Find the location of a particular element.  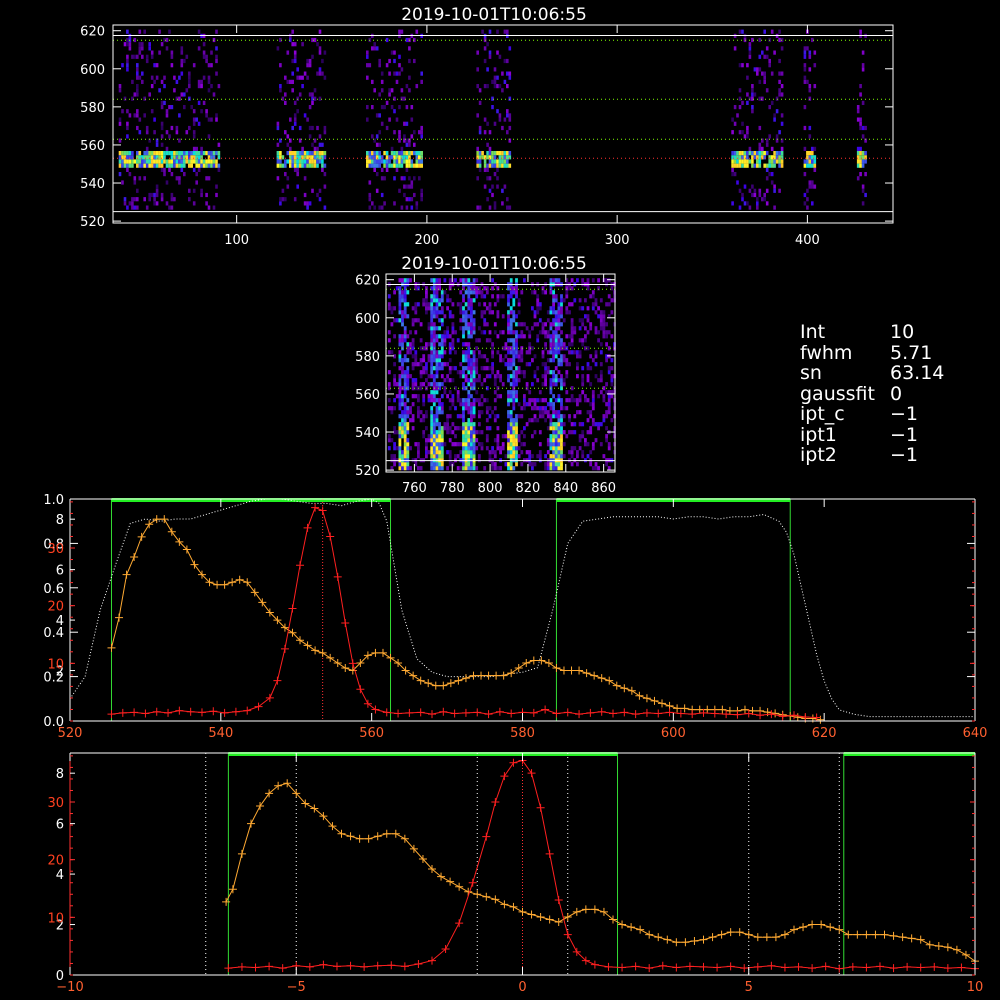

y-tick-label: 8 is located at coordinates (60, 520).